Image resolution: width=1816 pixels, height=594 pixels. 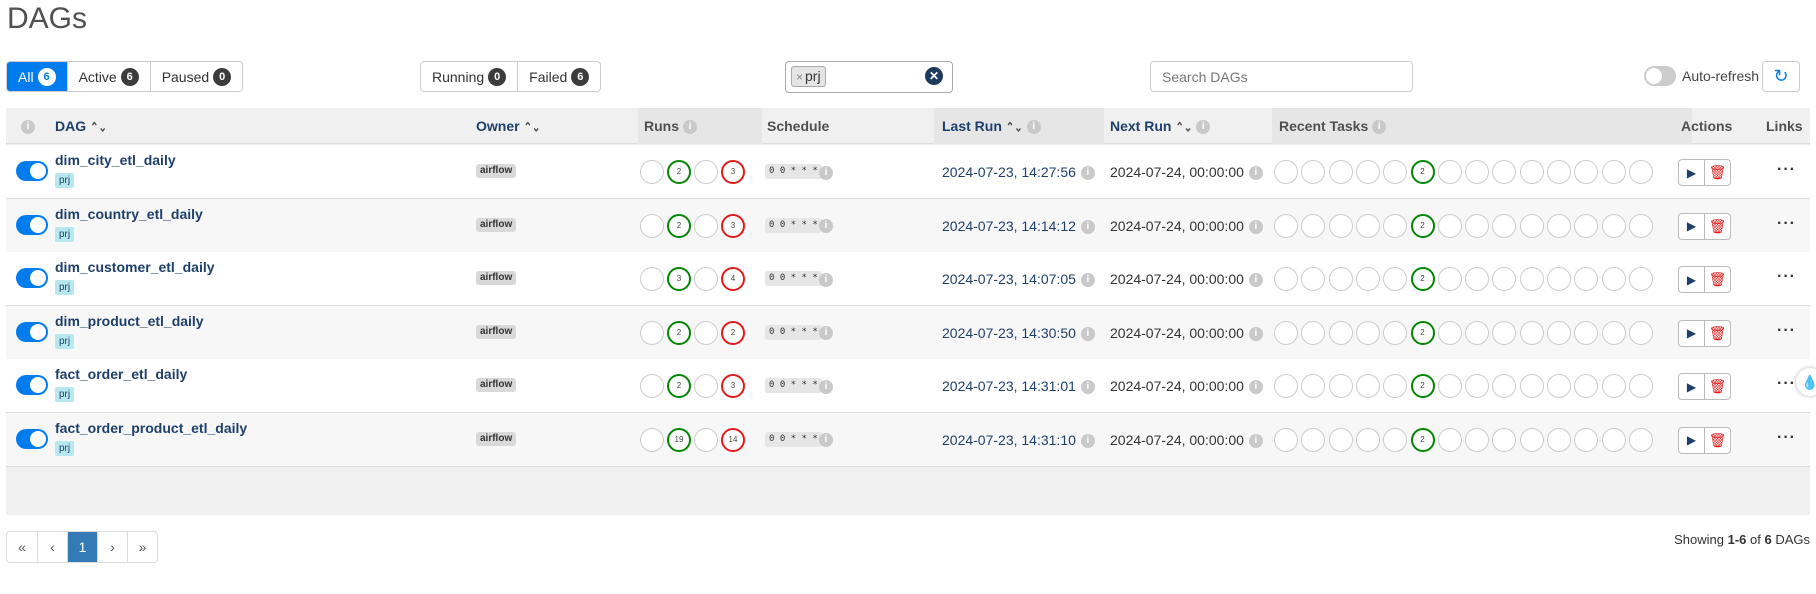 What do you see at coordinates (1018, 333) in the screenshot?
I see `last-run-link: 2024-07-23, 14:30:50 i` at bounding box center [1018, 333].